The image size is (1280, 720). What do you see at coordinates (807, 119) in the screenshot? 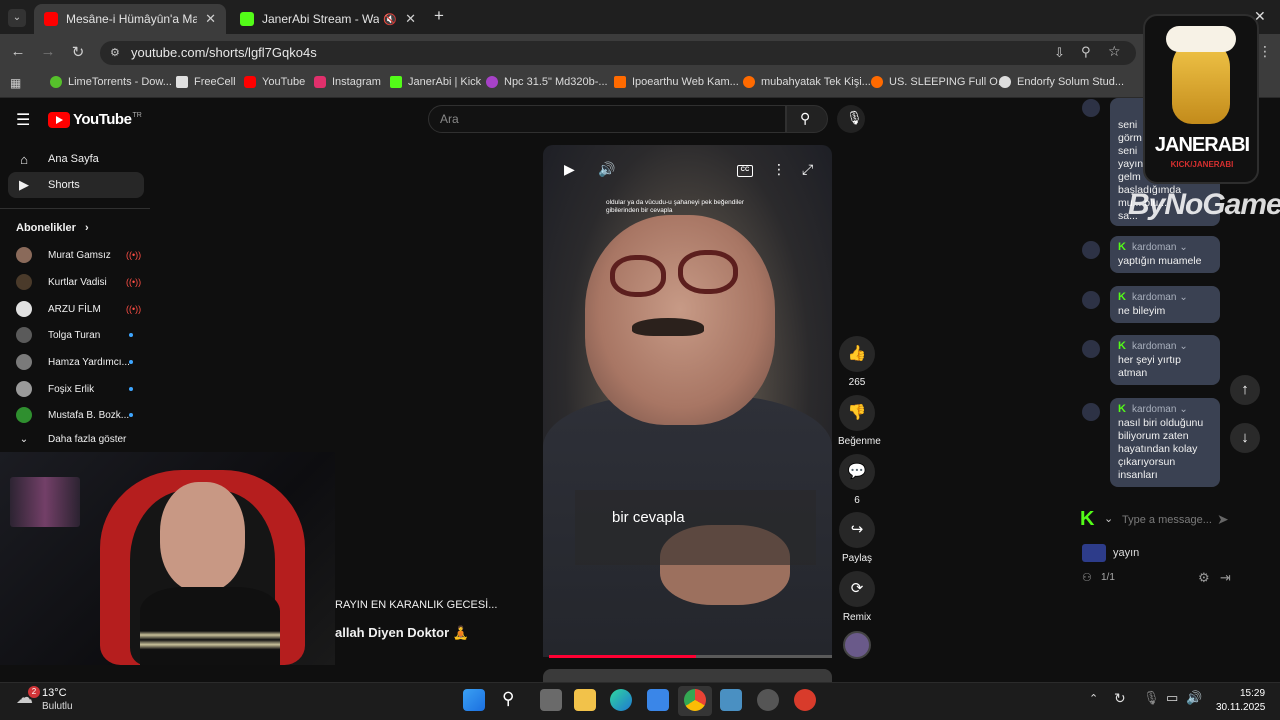
I see `search-button: ⚲` at bounding box center [807, 119].